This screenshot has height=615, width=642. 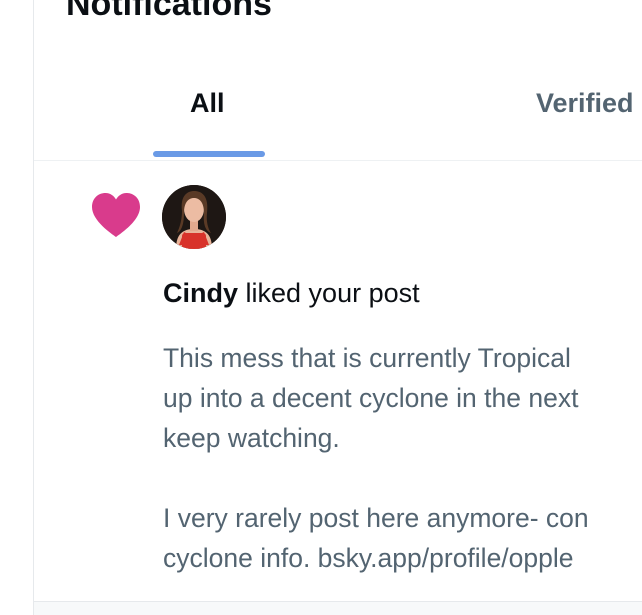 I want to click on left-sidebar-edge, so click(x=17, y=307).